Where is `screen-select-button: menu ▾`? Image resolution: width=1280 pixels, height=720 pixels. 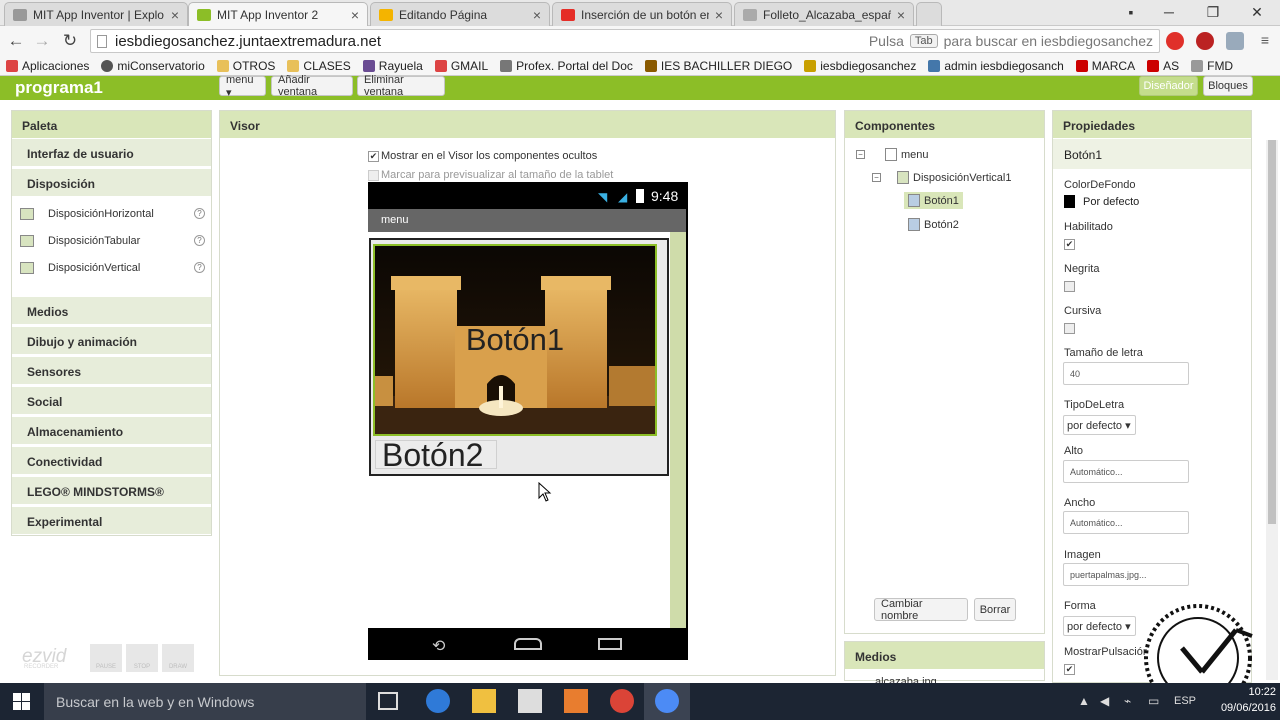
screen-select-button: menu ▾ is located at coordinates (242, 86).